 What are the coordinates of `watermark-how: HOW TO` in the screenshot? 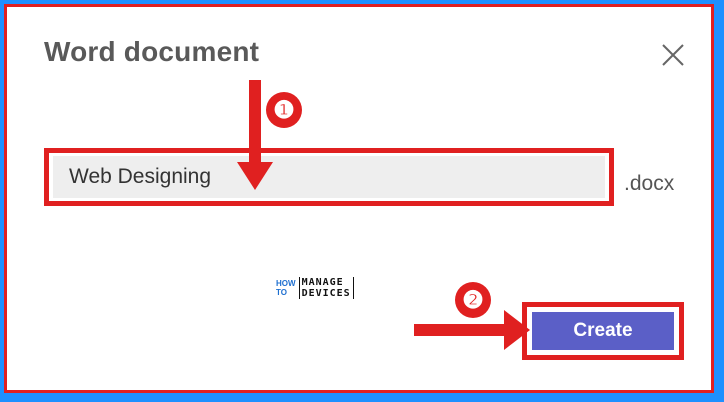 It's located at (286, 288).